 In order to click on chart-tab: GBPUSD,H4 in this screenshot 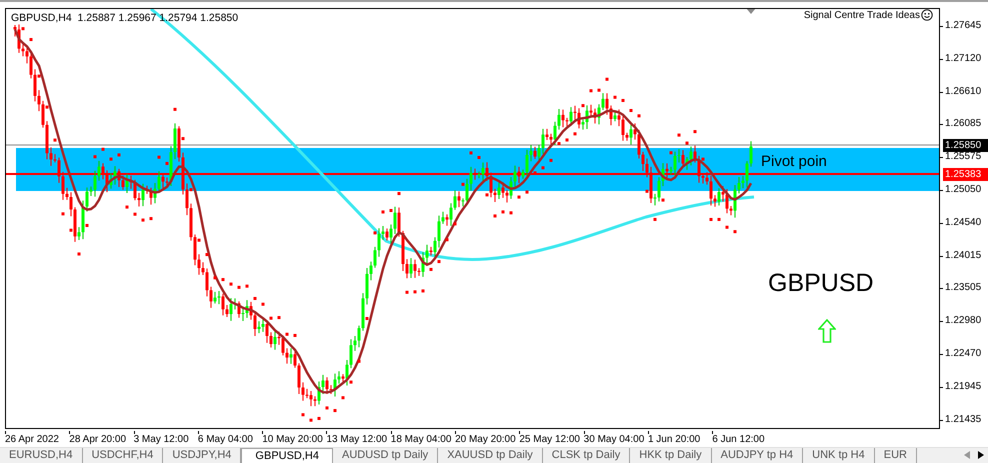, I will do `click(287, 455)`.